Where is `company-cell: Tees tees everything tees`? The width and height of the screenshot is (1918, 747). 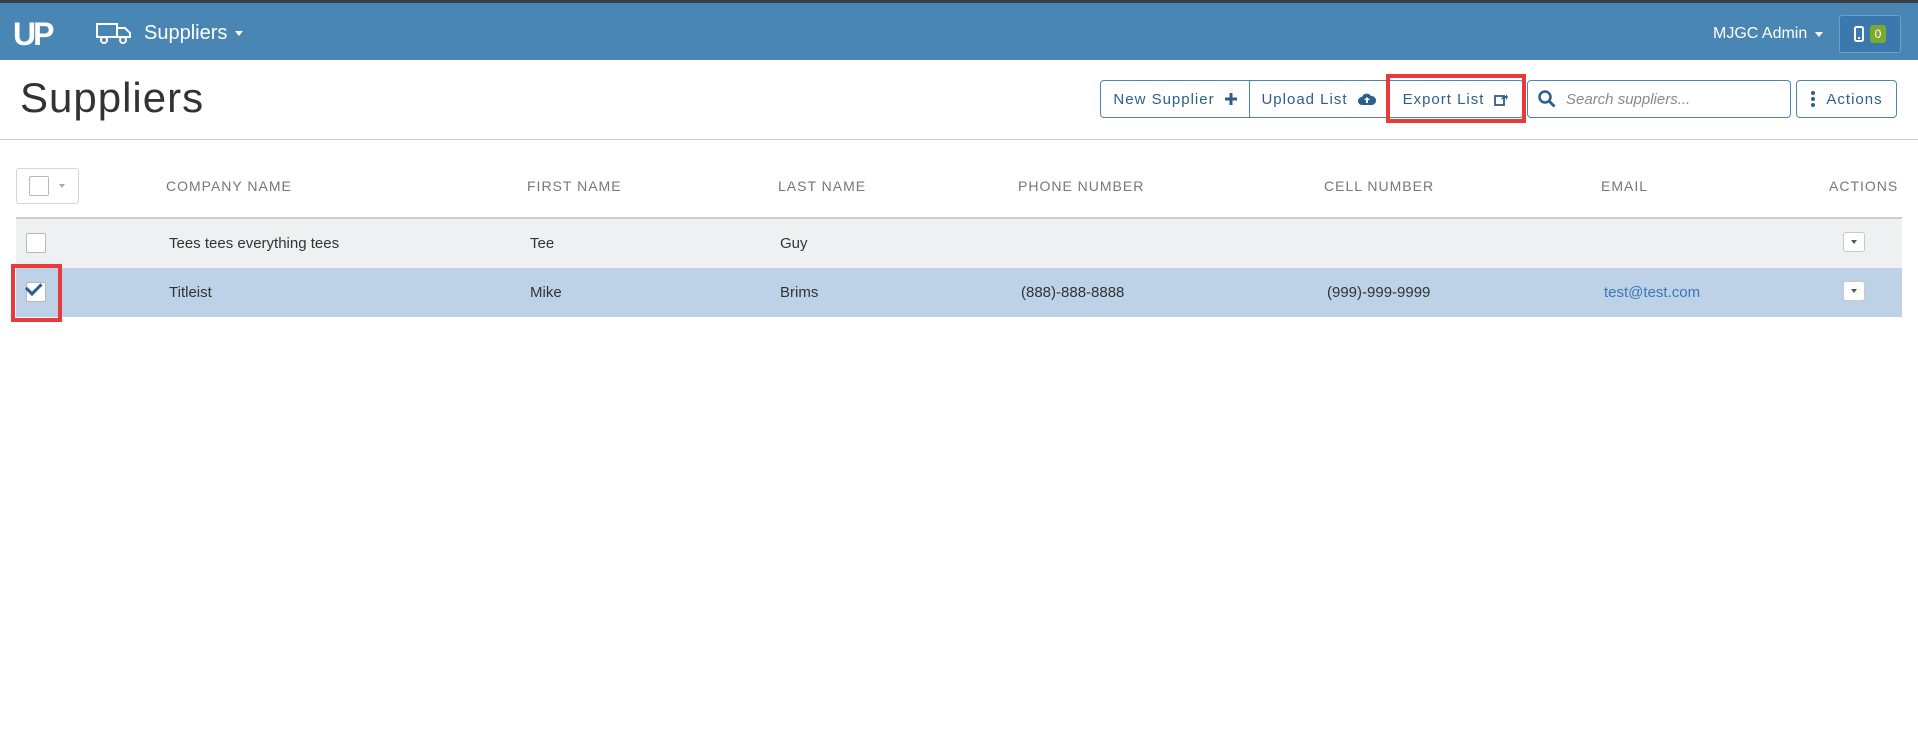
company-cell: Tees tees everything tees is located at coordinates (254, 243).